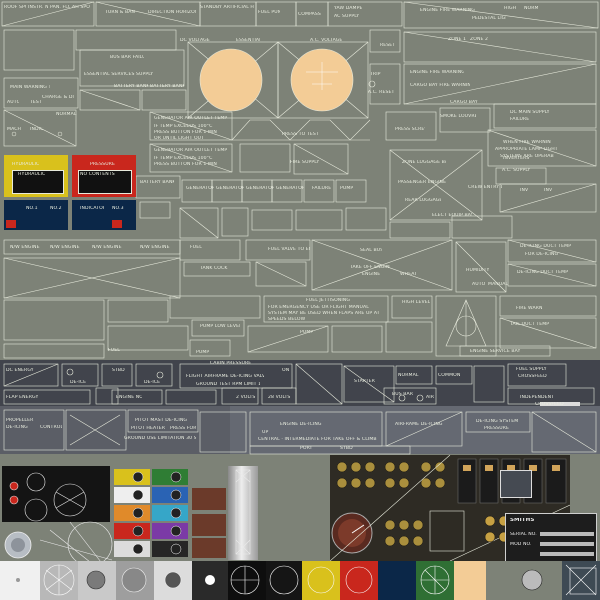  Describe the element at coordinates (359, 580) in the screenshot. I see `gauge-icon-red` at that location.